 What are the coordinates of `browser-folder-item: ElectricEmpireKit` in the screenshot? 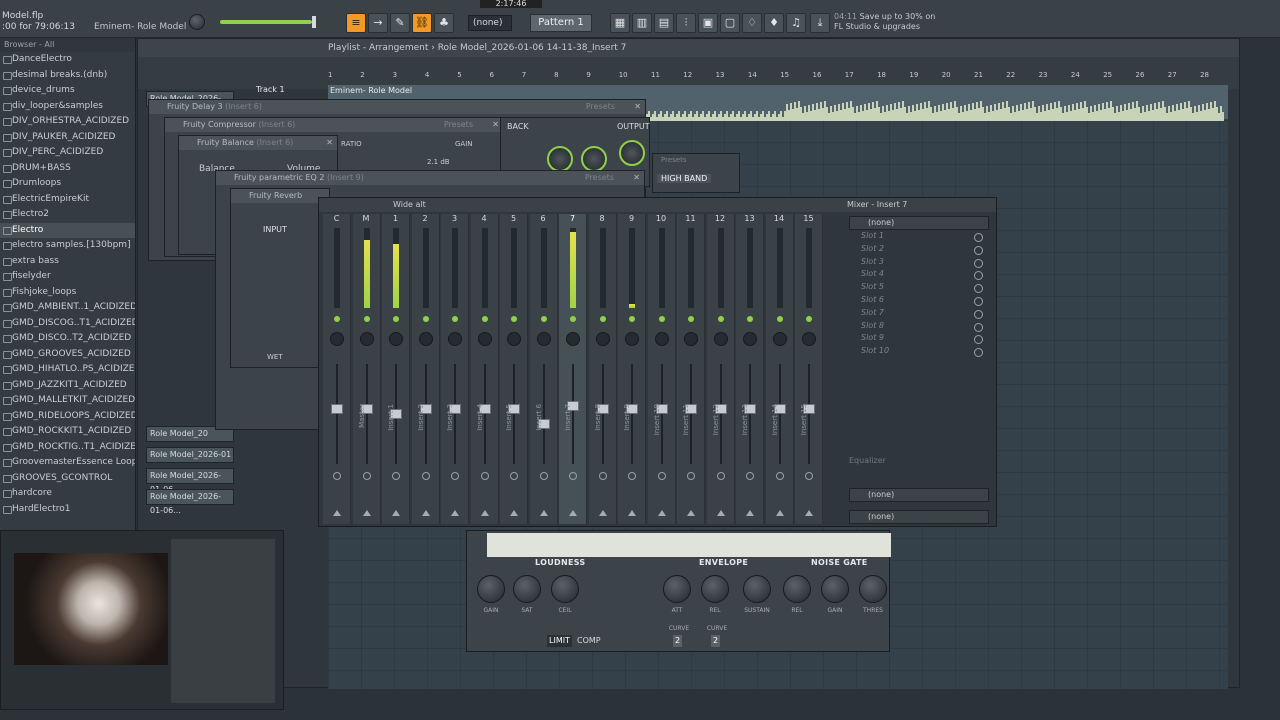 It's located at (67, 200).